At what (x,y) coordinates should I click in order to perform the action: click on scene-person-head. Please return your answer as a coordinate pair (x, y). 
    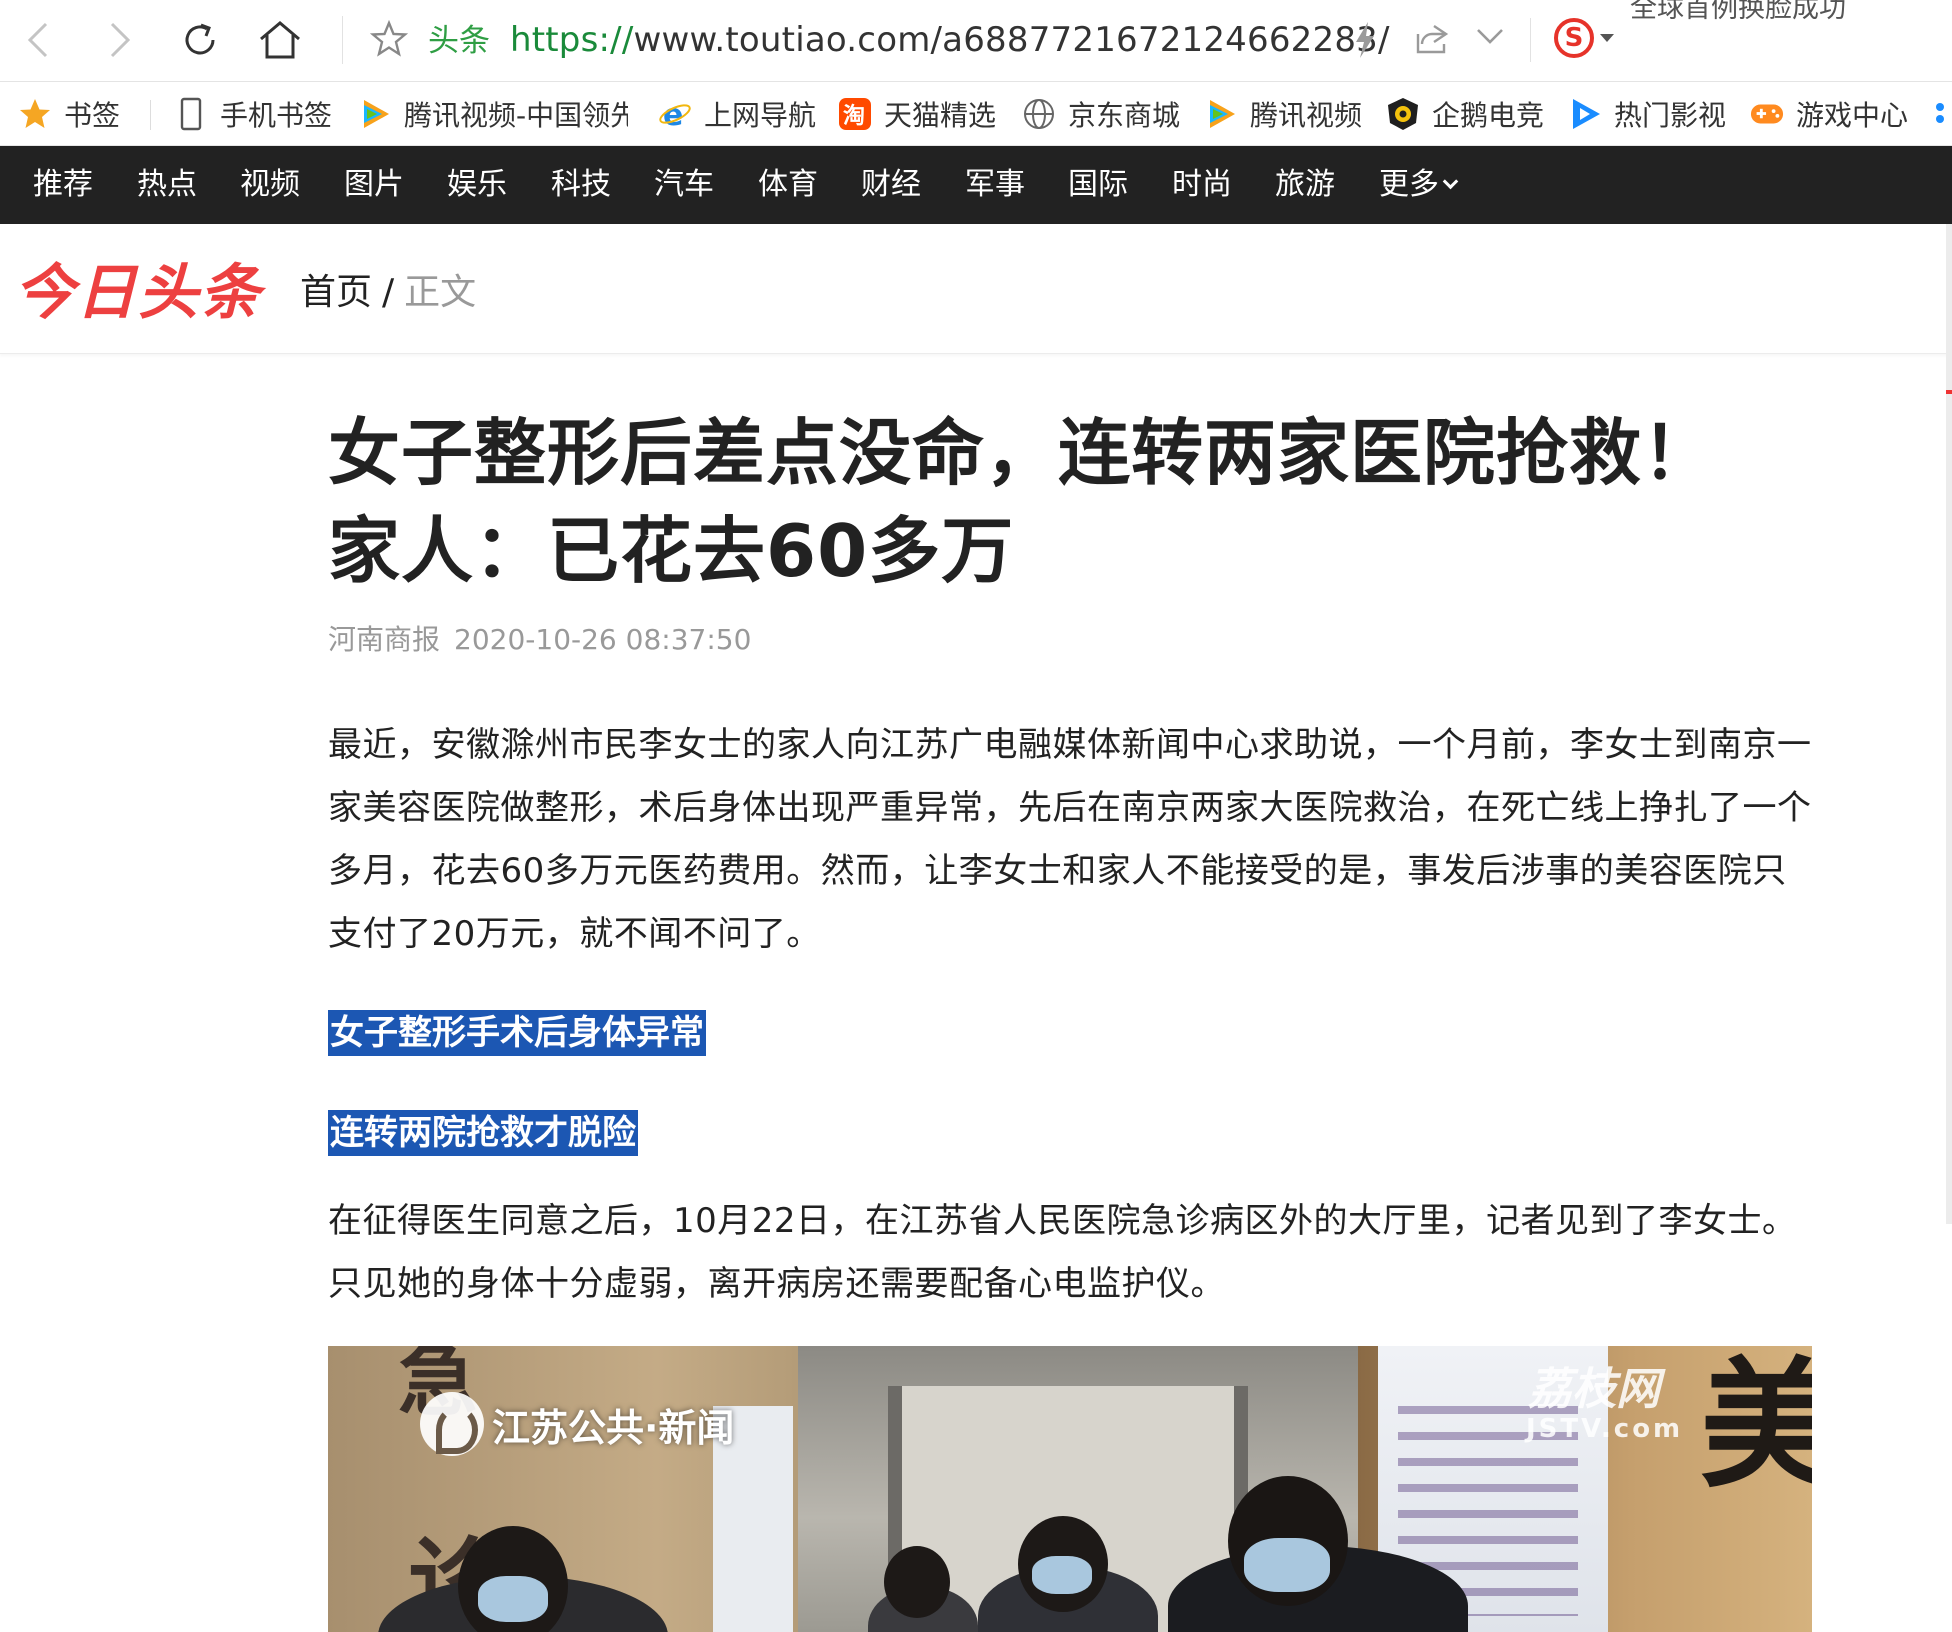
    Looking at the image, I should click on (917, 1582).